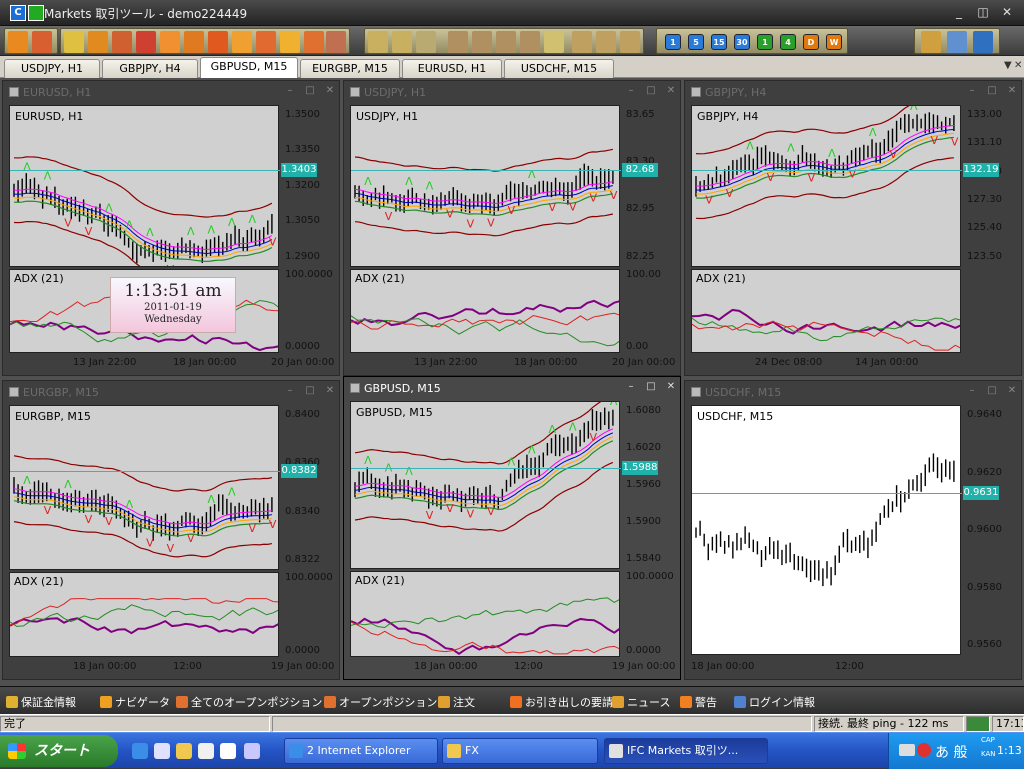  I want to click on panel-tab-positions: オープンポジション, so click(380, 702).